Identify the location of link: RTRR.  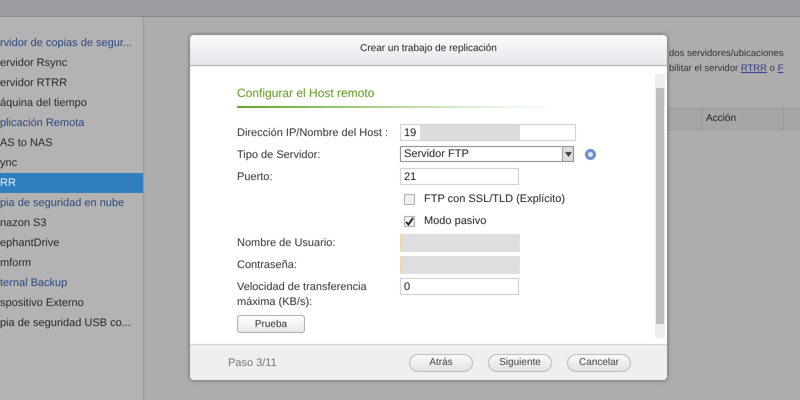
(754, 68).